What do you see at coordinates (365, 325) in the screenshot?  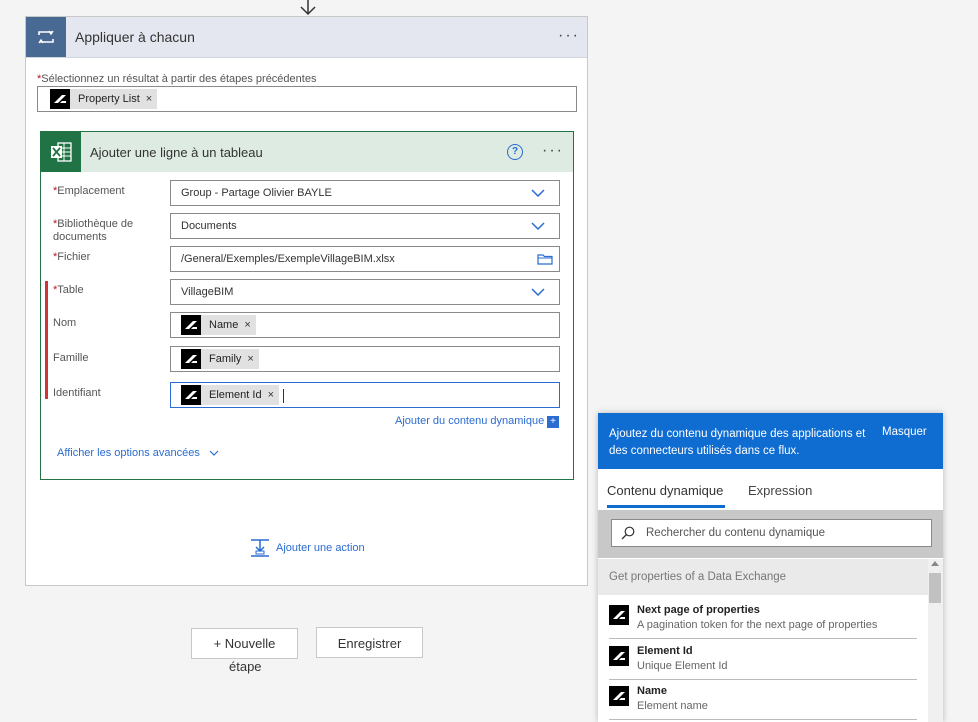 I see `name-field: Name ×` at bounding box center [365, 325].